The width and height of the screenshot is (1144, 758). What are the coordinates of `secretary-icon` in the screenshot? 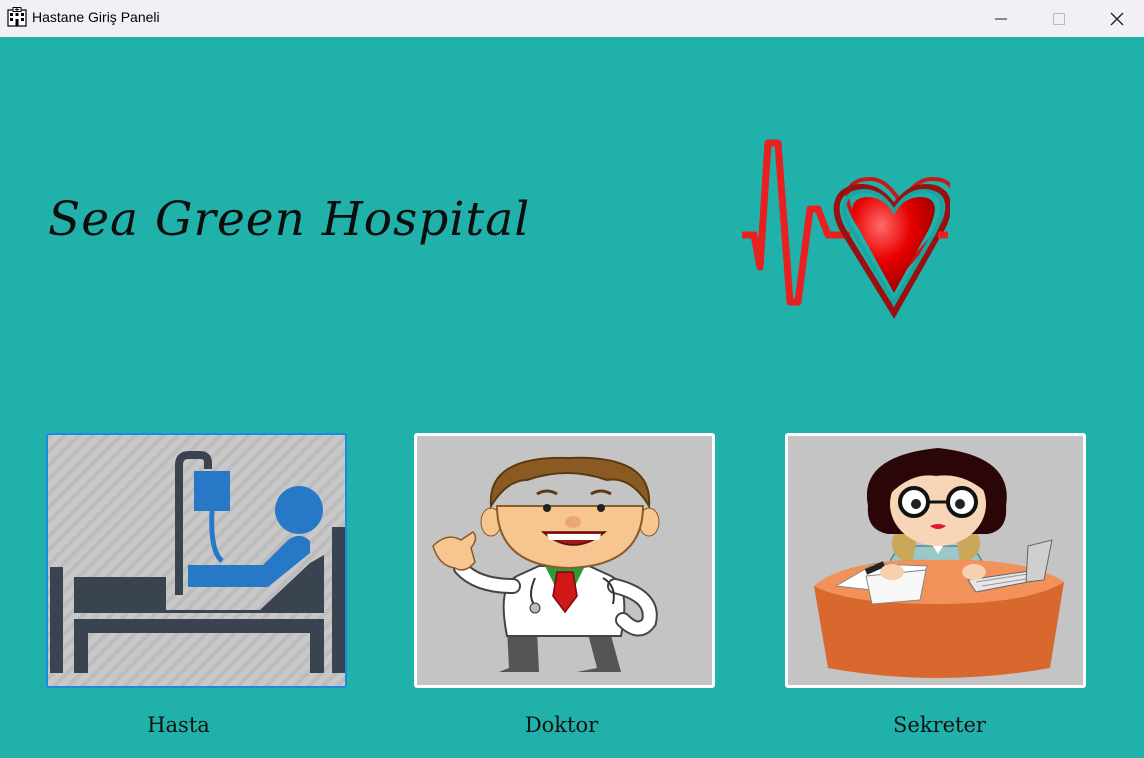 It's located at (935, 560).